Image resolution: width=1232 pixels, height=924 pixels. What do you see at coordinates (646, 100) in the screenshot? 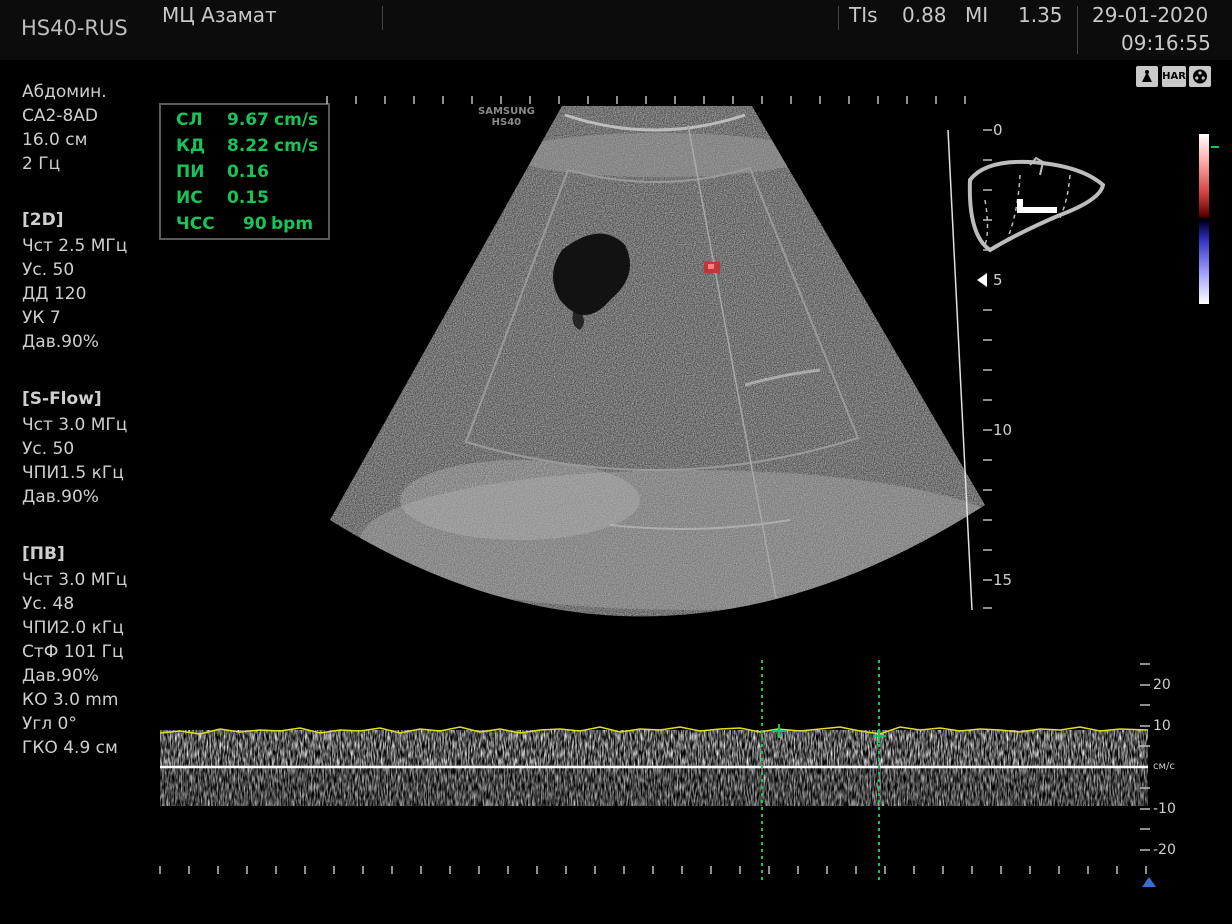
I see `top-ruler` at bounding box center [646, 100].